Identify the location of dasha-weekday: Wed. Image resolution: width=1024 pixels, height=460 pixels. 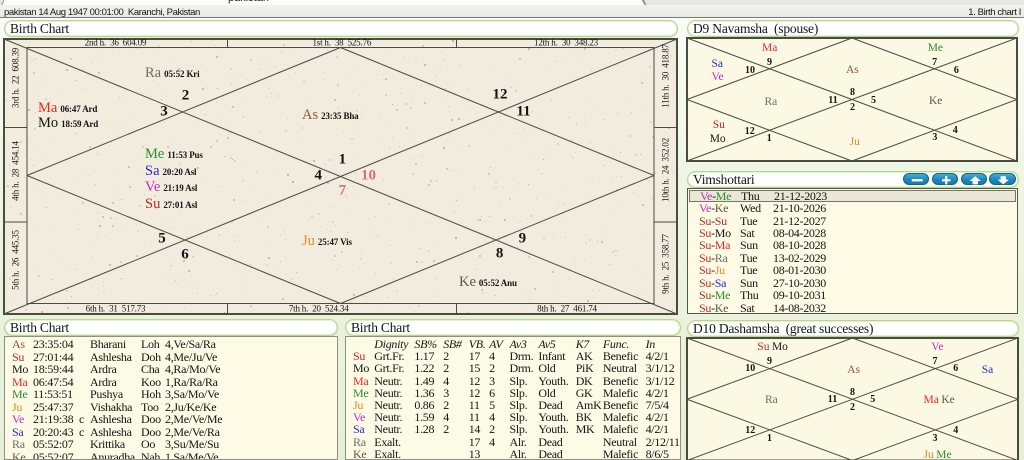
(750, 208).